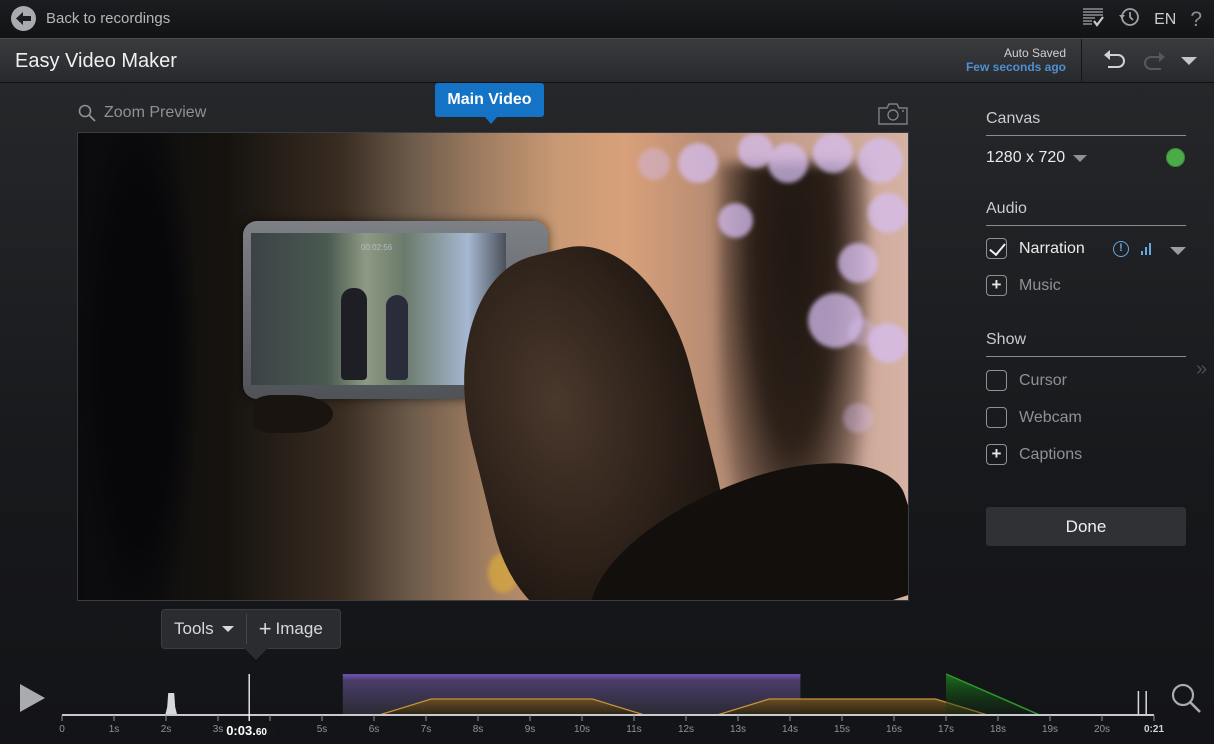  What do you see at coordinates (262, 732) in the screenshot?
I see `playhead-time-fraction: 60` at bounding box center [262, 732].